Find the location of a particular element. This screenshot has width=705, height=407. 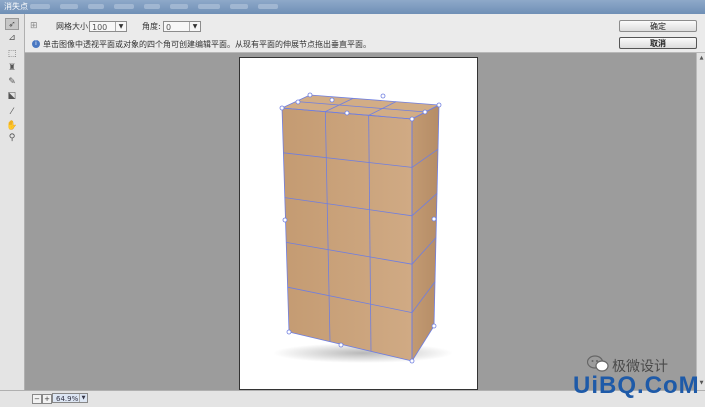

create-plane-icon: ⊿ is located at coordinates (12, 38).